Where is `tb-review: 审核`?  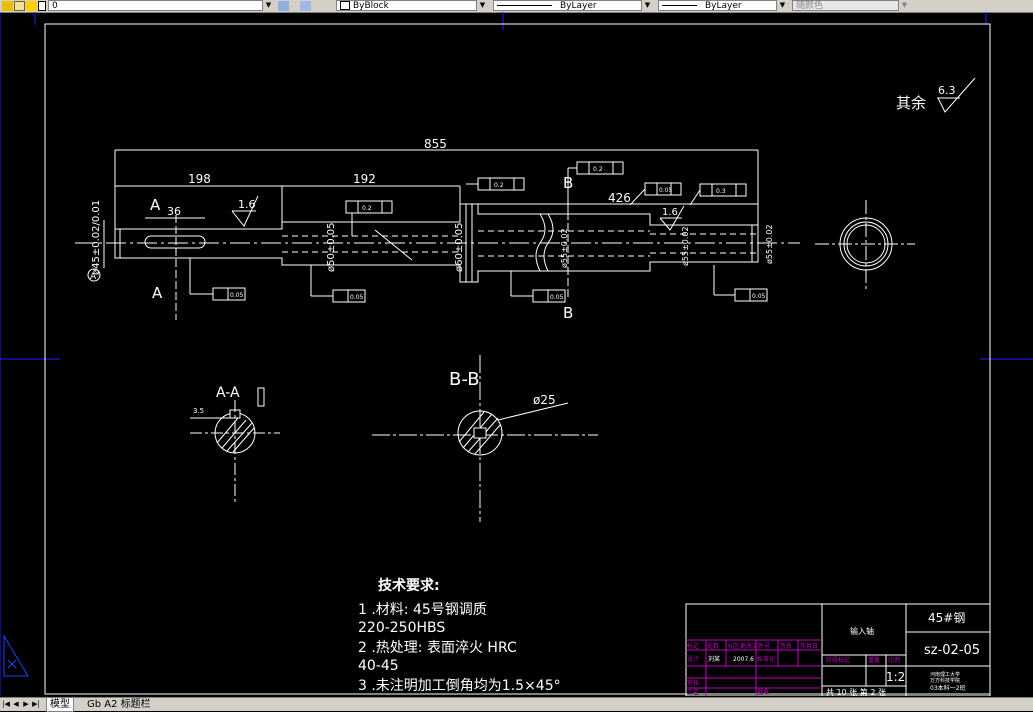
tb-review: 审核 is located at coordinates (693, 683).